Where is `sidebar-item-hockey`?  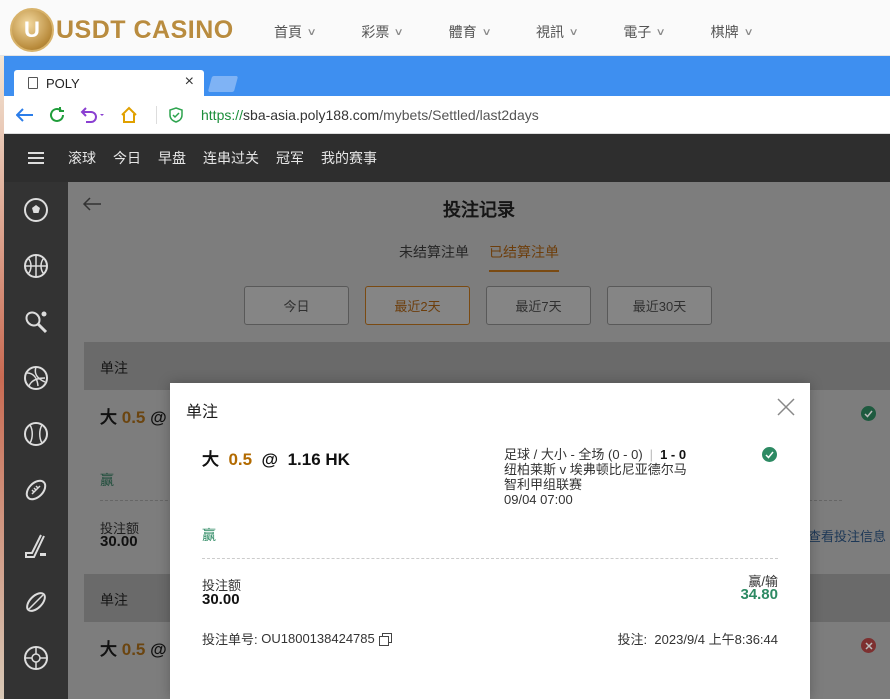
sidebar-item-hockey is located at coordinates (36, 546).